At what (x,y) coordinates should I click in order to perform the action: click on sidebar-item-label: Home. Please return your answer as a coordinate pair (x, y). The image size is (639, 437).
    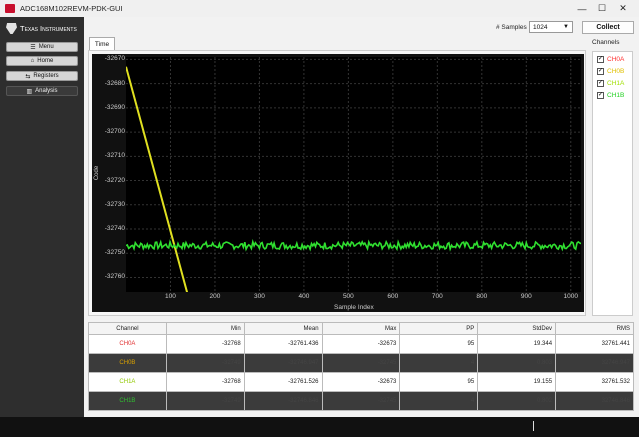
    Looking at the image, I should click on (45, 61).